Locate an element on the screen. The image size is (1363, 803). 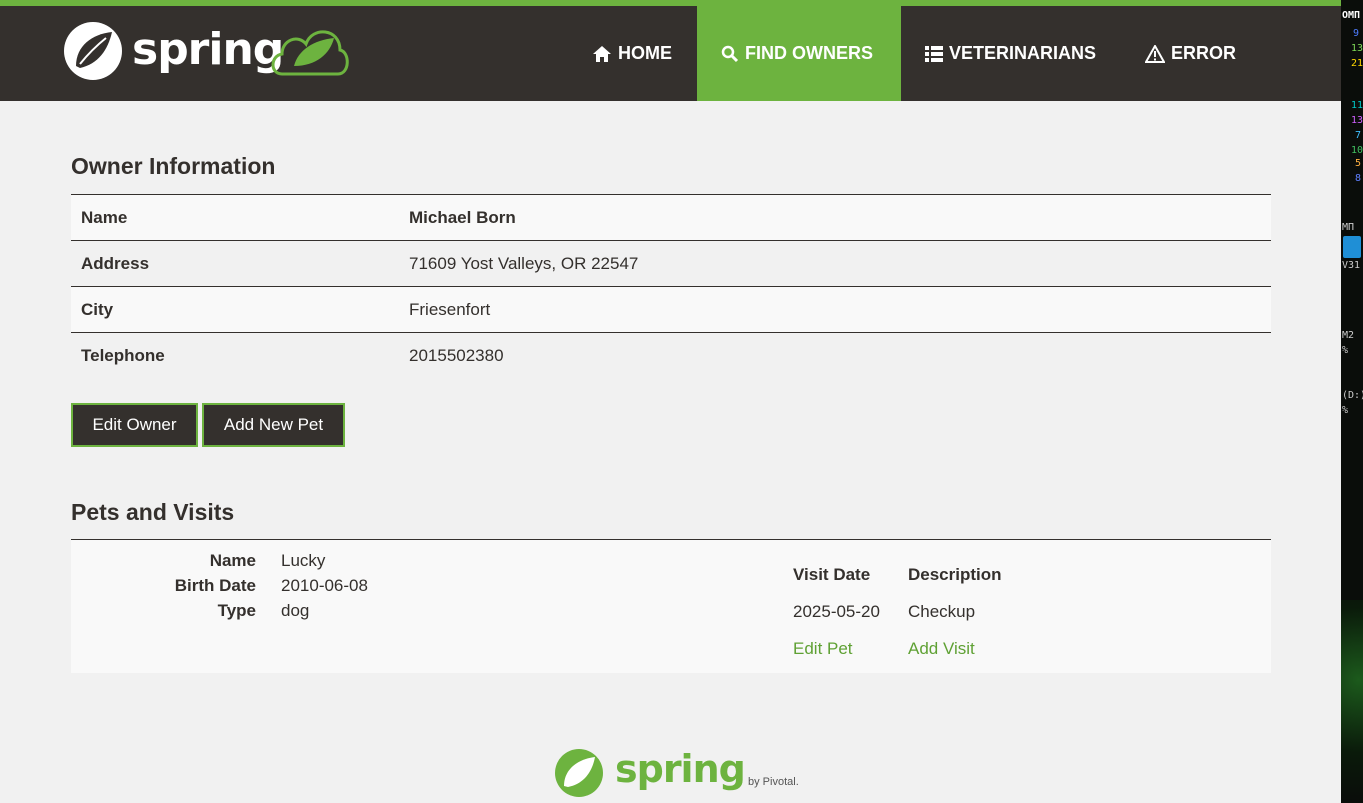
visits-header-row: Visit Date Description is located at coordinates (897, 574).